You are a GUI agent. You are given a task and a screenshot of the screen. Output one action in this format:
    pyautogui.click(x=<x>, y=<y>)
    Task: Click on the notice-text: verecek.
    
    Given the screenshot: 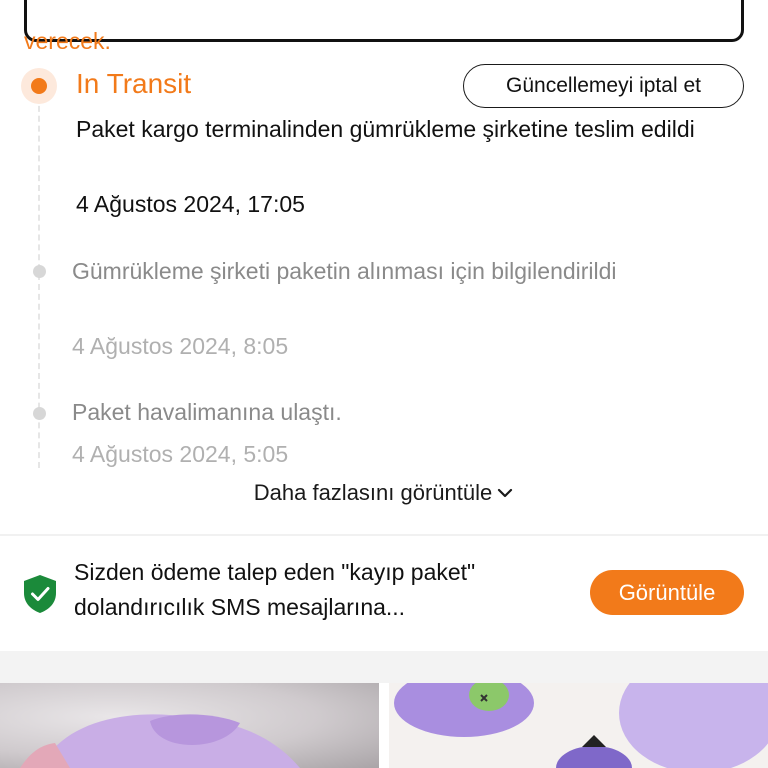 What is the action you would take?
    pyautogui.click(x=67, y=41)
    